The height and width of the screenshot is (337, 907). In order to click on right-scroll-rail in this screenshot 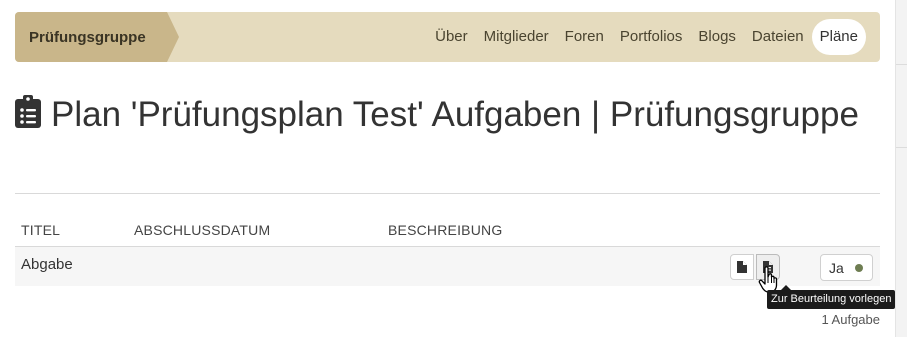, I will do `click(901, 168)`.